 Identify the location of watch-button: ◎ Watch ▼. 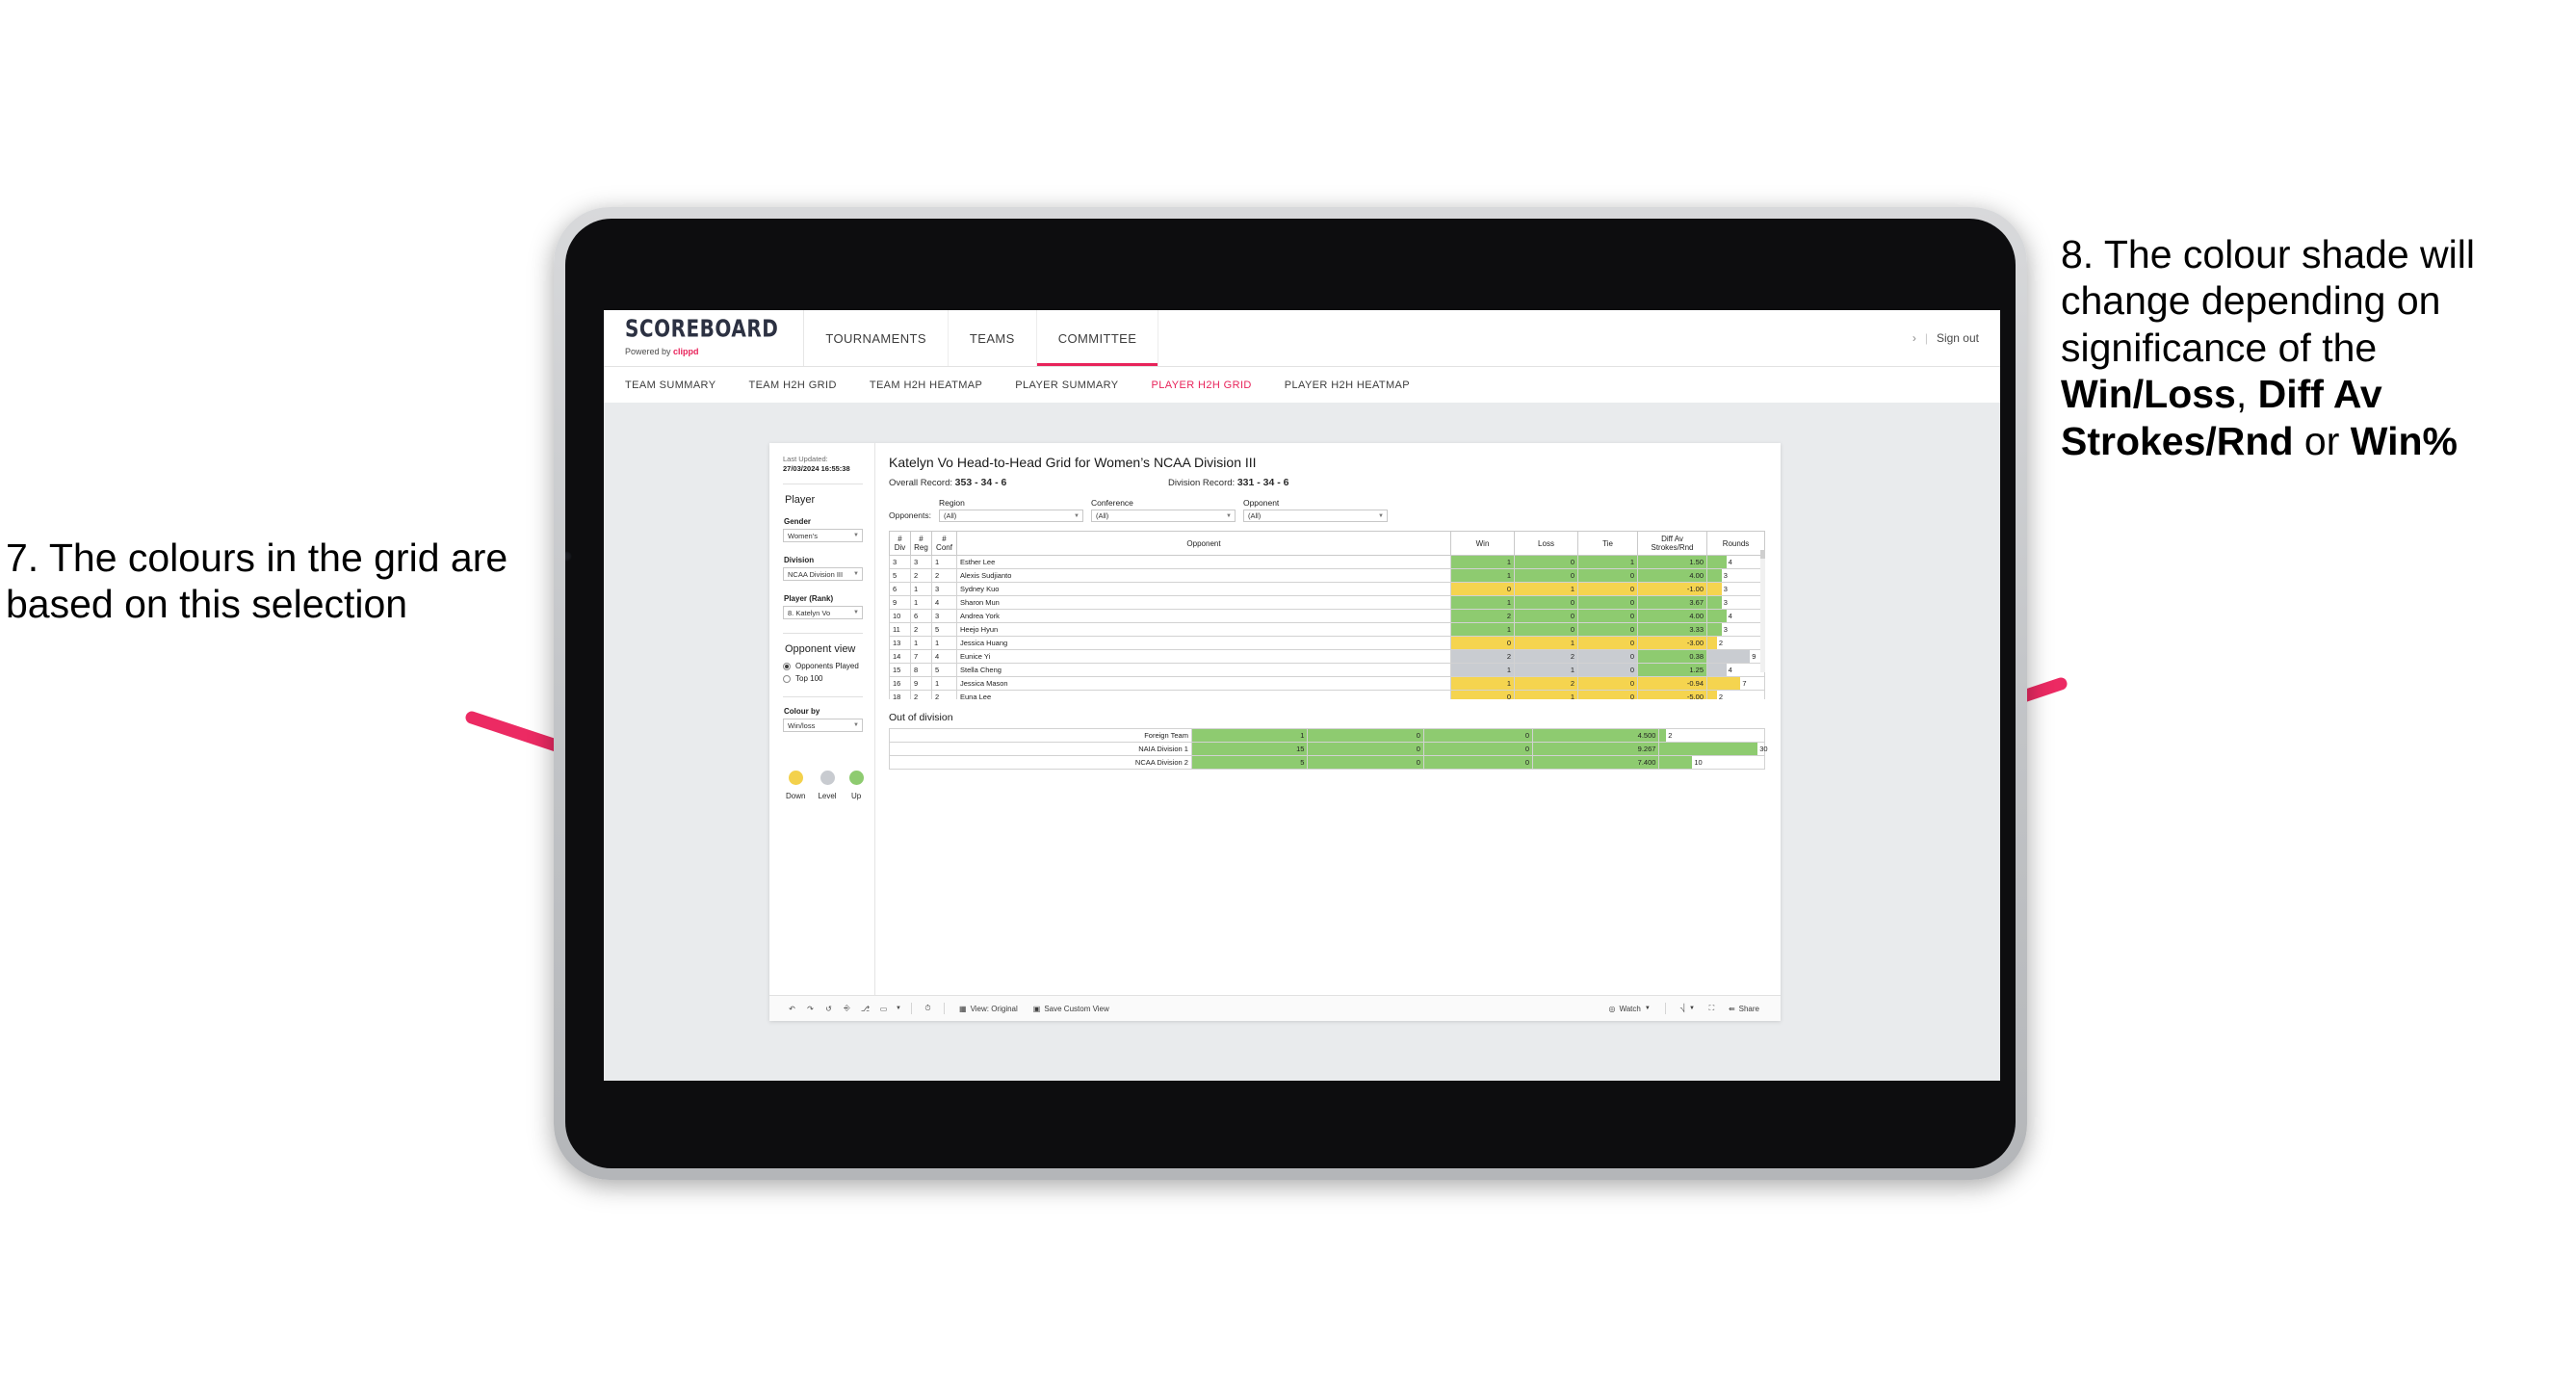
(1628, 1009).